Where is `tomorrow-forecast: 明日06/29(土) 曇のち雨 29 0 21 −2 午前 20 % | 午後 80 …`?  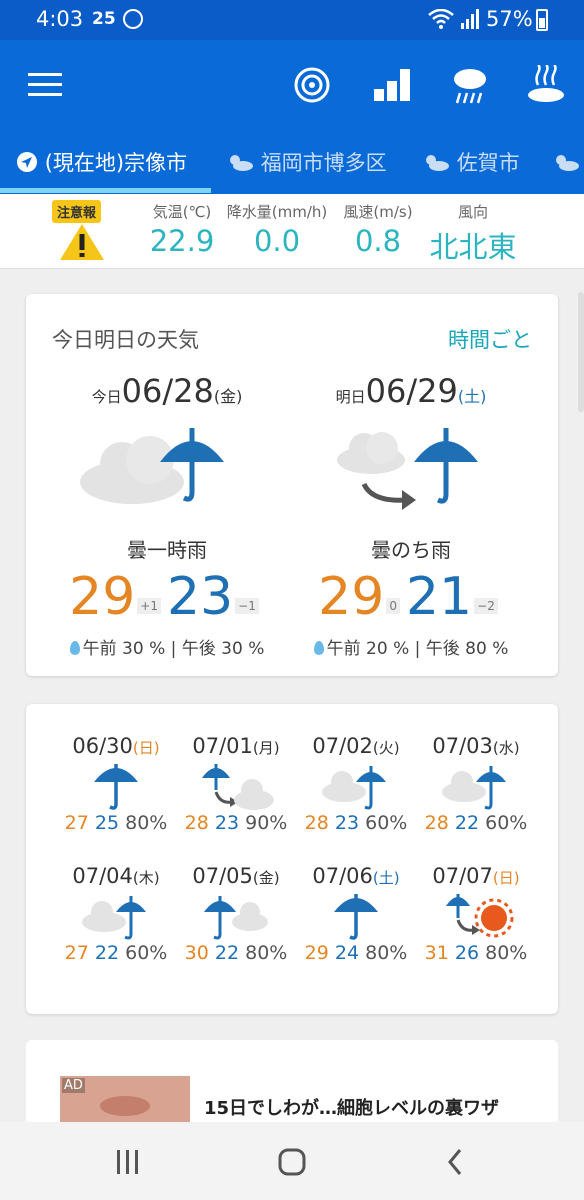 tomorrow-forecast: 明日06/29(土) 曇のち雨 29 0 21 −2 午前 20 % | 午後 80 … is located at coordinates (411, 522).